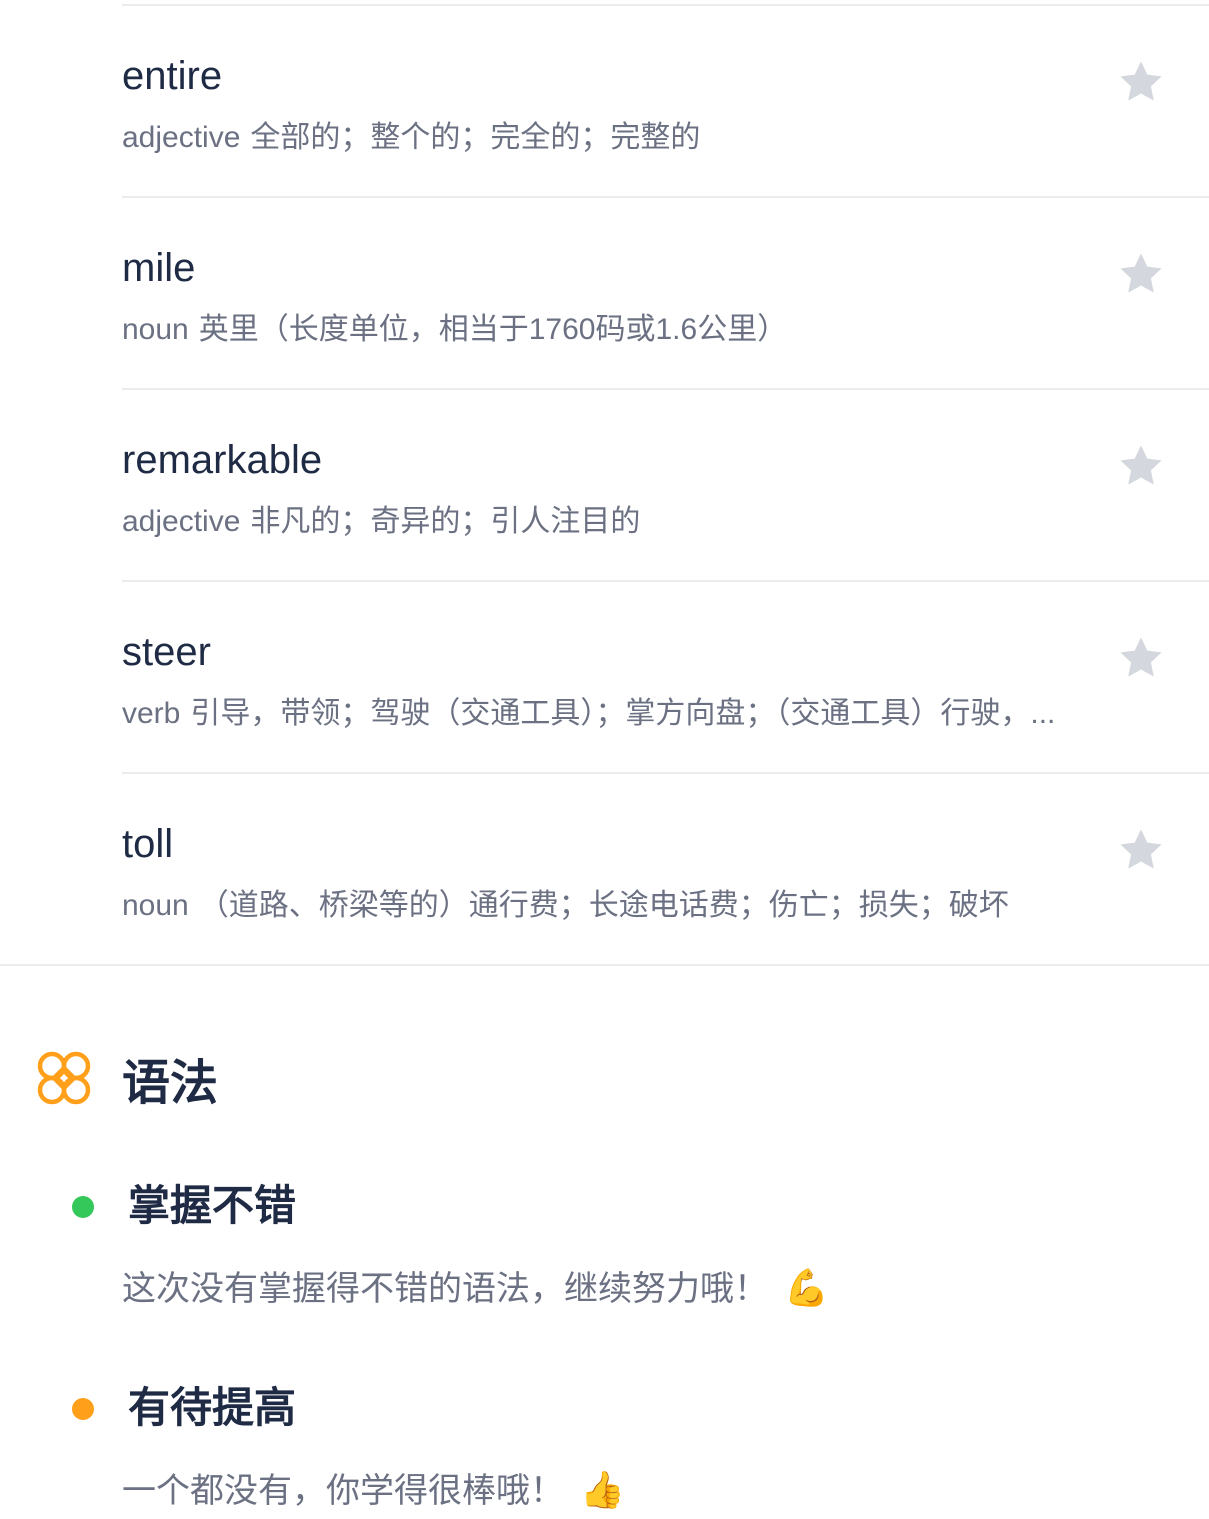  What do you see at coordinates (665, 486) in the screenshot?
I see `word-row-remarkable: remarkable adjective 非凡的；奇异的；引人注目的` at bounding box center [665, 486].